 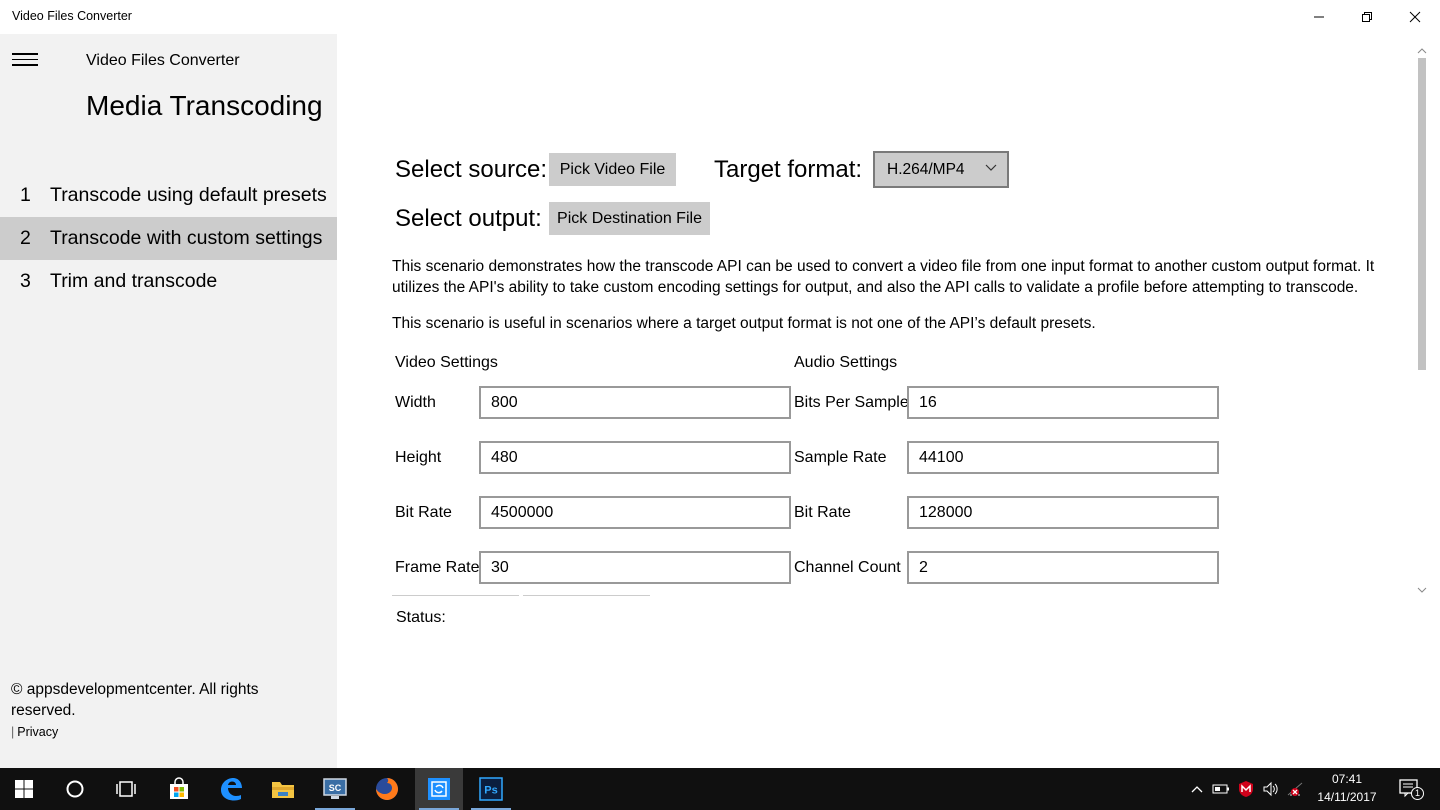 I want to click on taskbar-edge, so click(x=231, y=789).